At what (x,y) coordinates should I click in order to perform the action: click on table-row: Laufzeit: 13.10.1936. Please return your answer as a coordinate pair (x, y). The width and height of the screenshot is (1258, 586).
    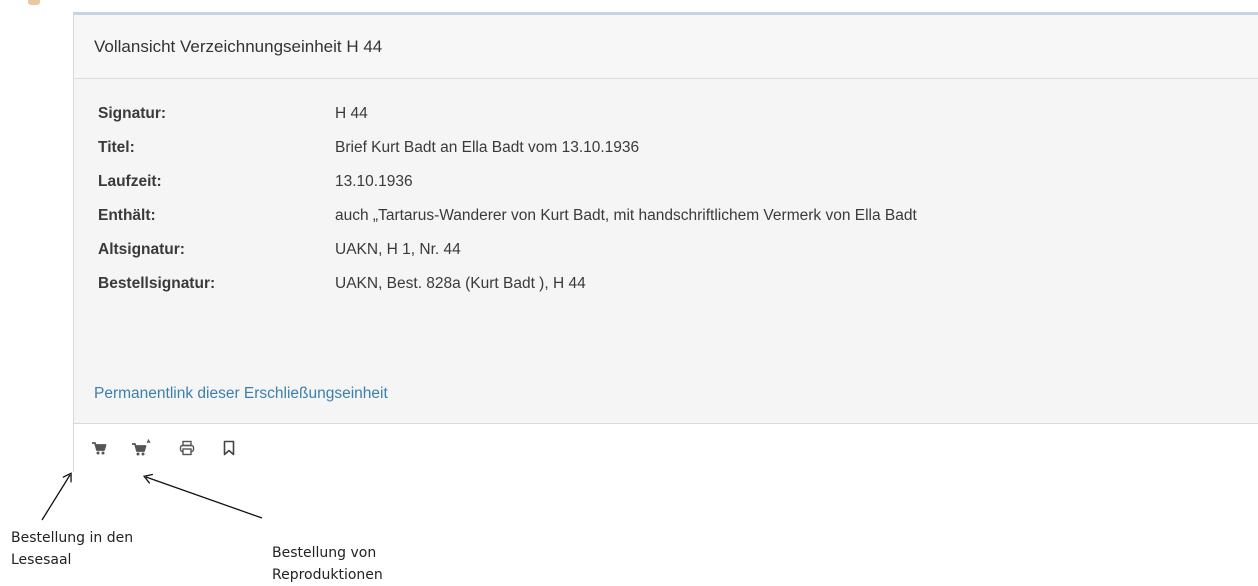
    Looking at the image, I should click on (507, 182).